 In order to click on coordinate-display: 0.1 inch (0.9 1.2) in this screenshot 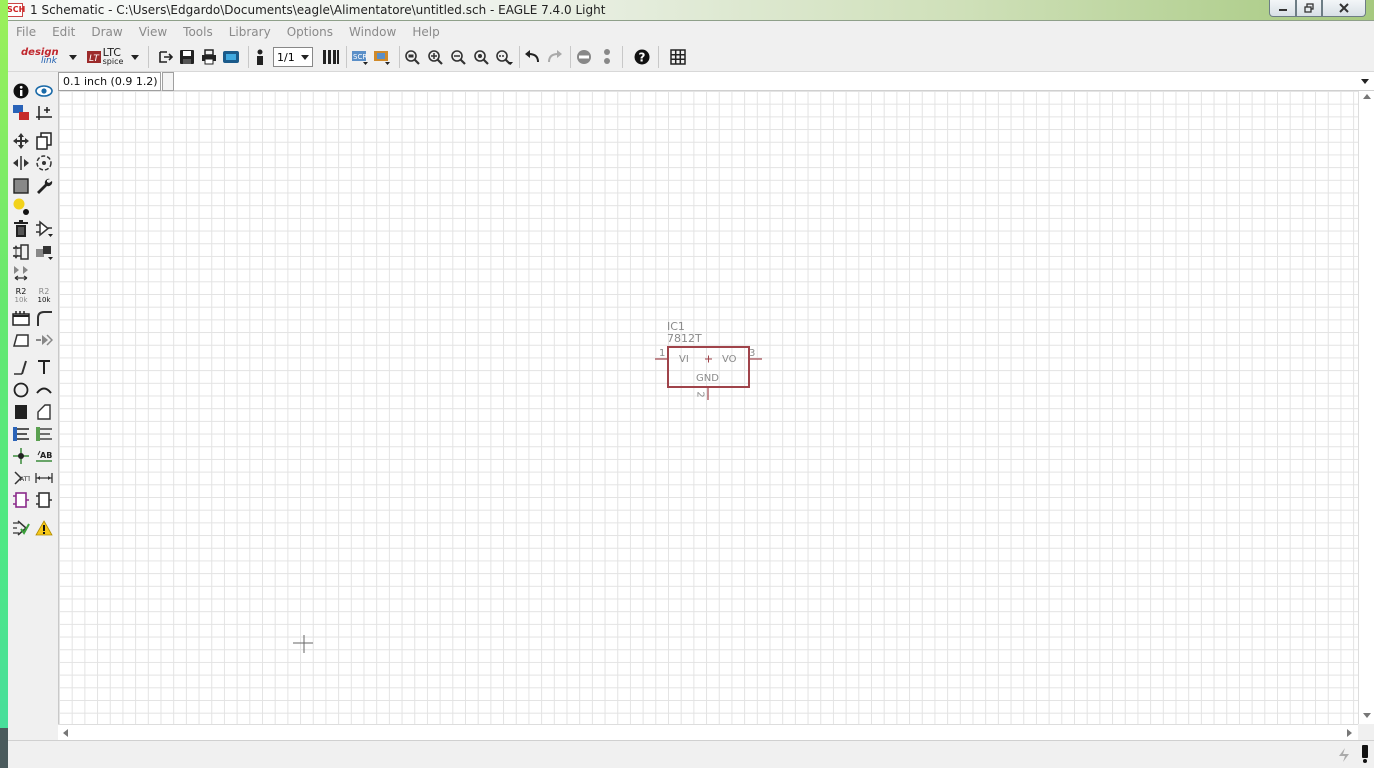, I will do `click(109, 81)`.